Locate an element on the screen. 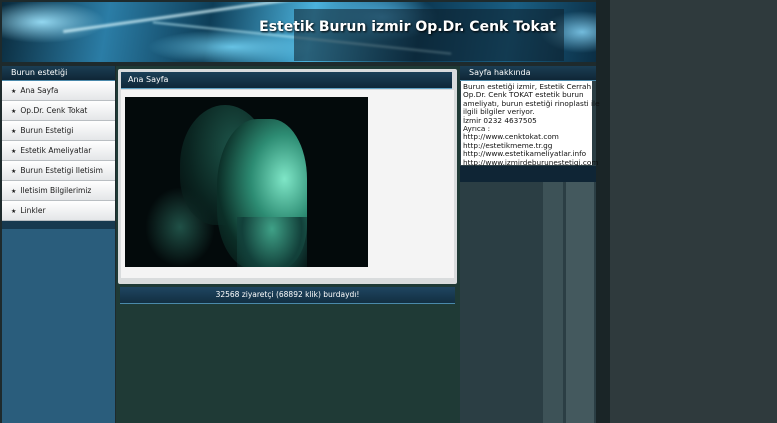  banner-title-backdrop is located at coordinates (429, 35).